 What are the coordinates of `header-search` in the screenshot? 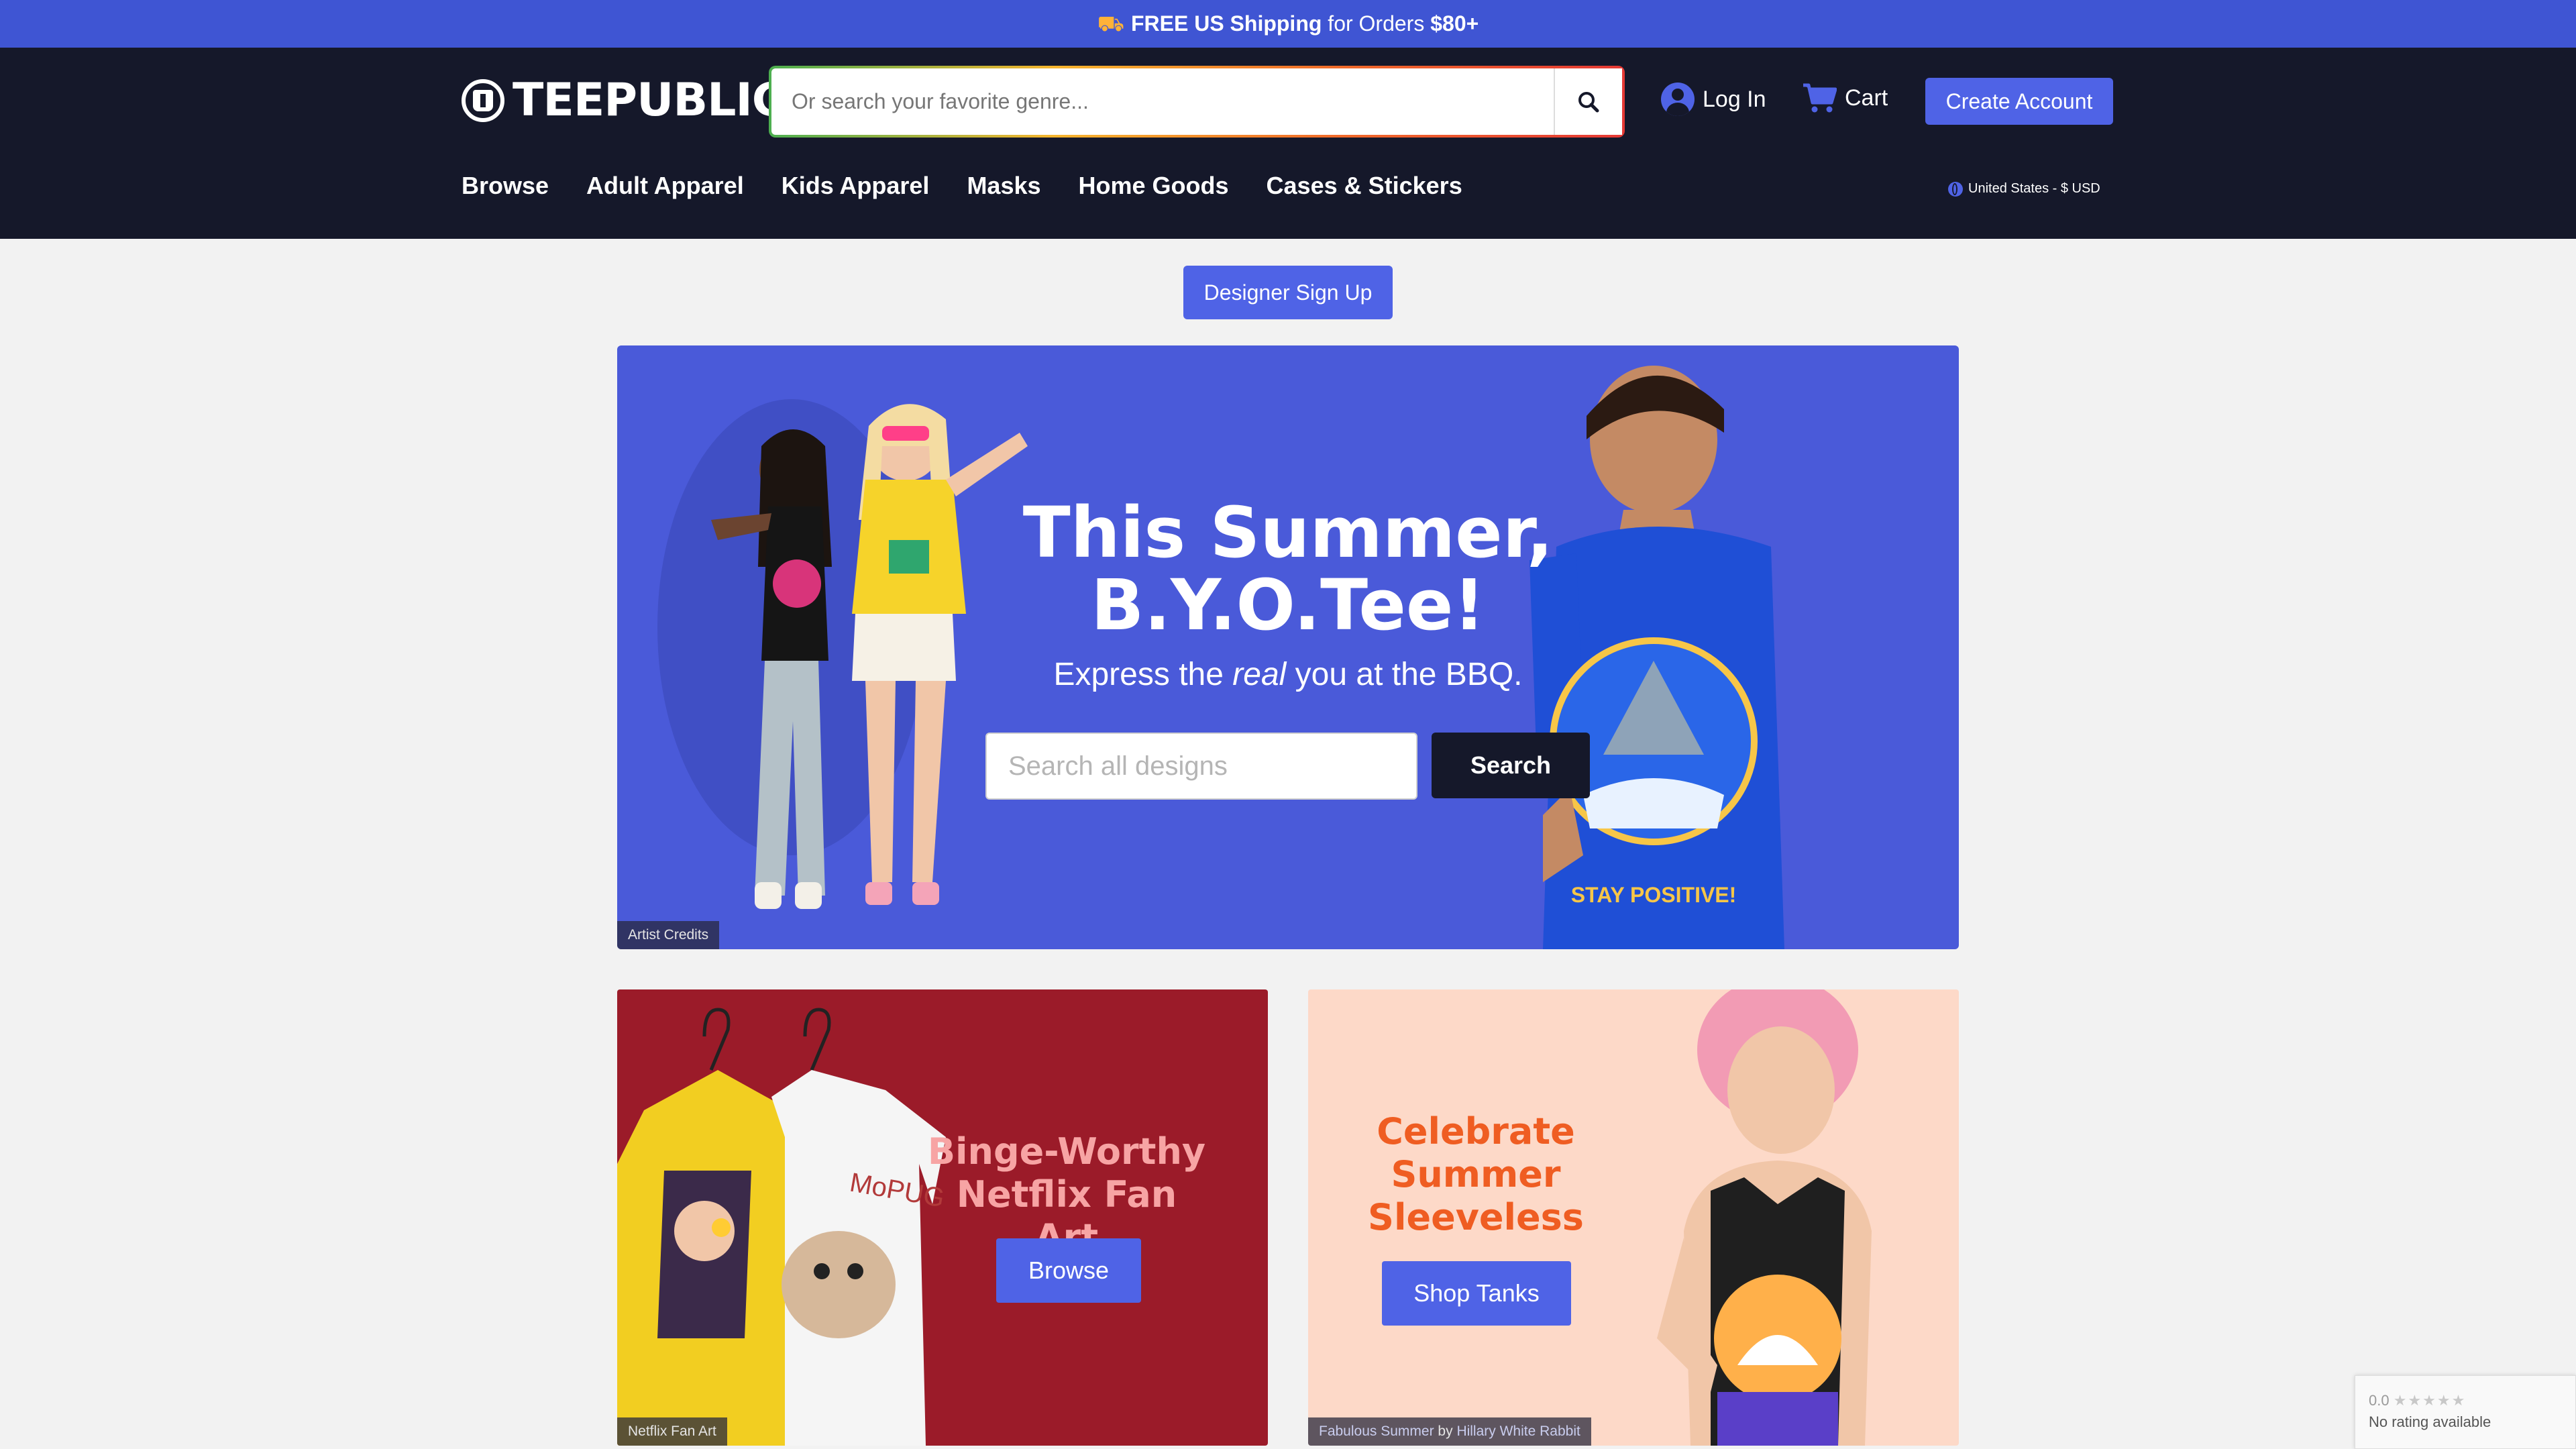 It's located at (1197, 102).